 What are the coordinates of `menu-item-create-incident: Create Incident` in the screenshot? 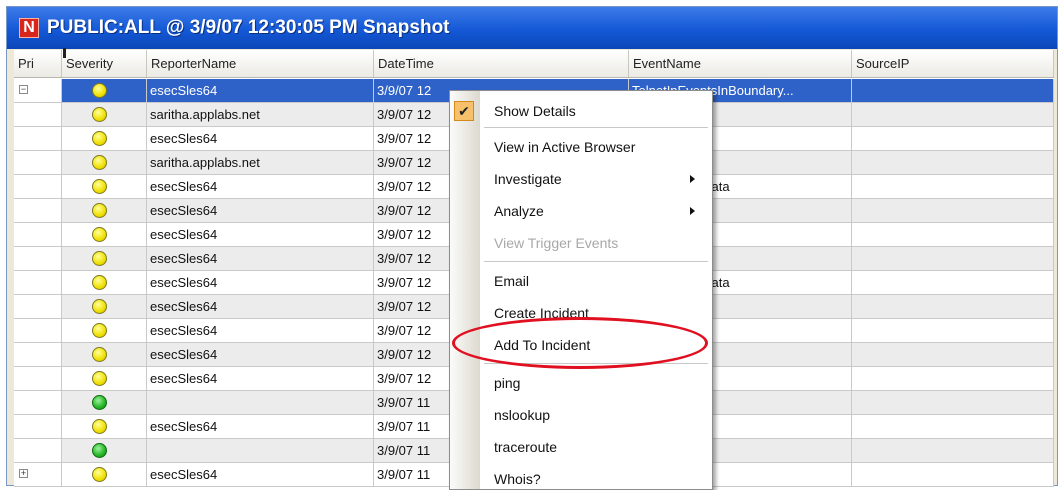 It's located at (581, 313).